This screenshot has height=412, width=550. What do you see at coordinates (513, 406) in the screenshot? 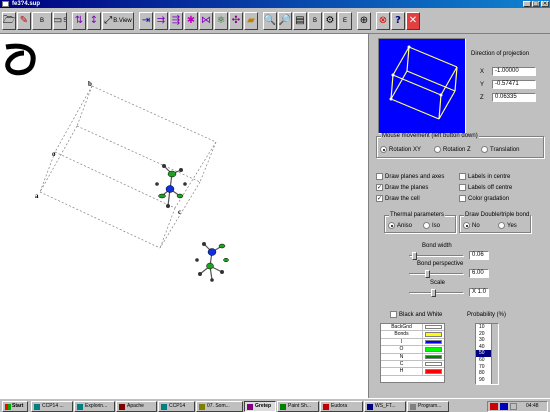
I see `volume-icon` at bounding box center [513, 406].